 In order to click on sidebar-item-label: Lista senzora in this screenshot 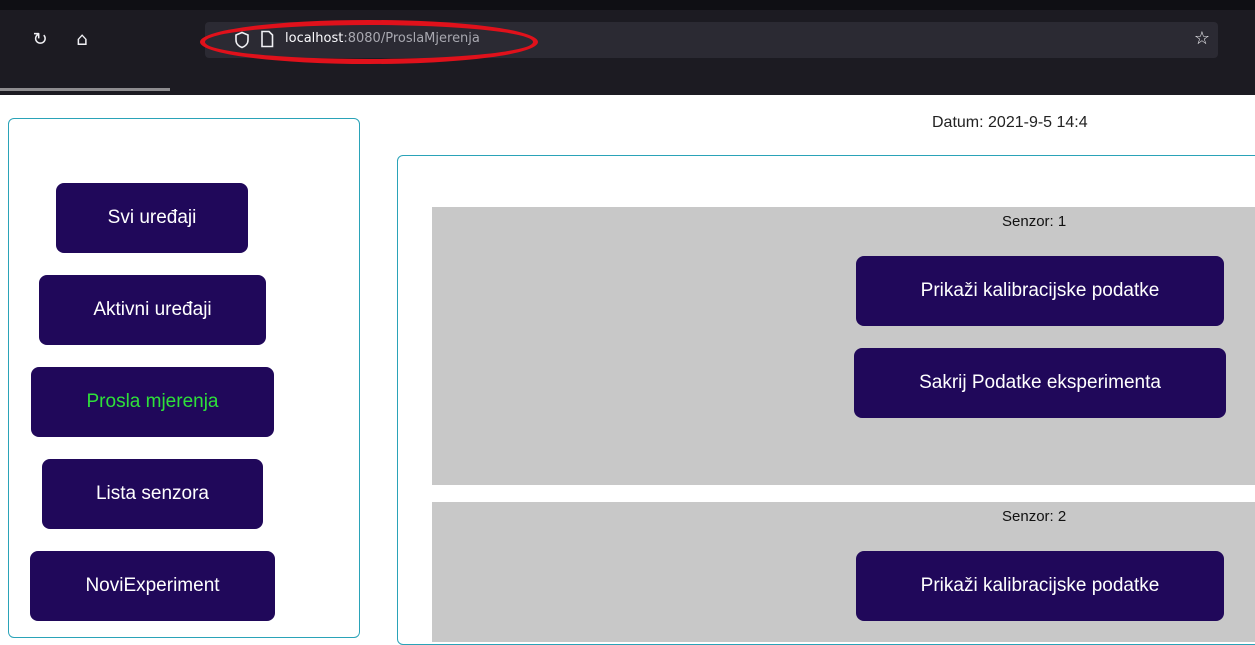, I will do `click(152, 493)`.